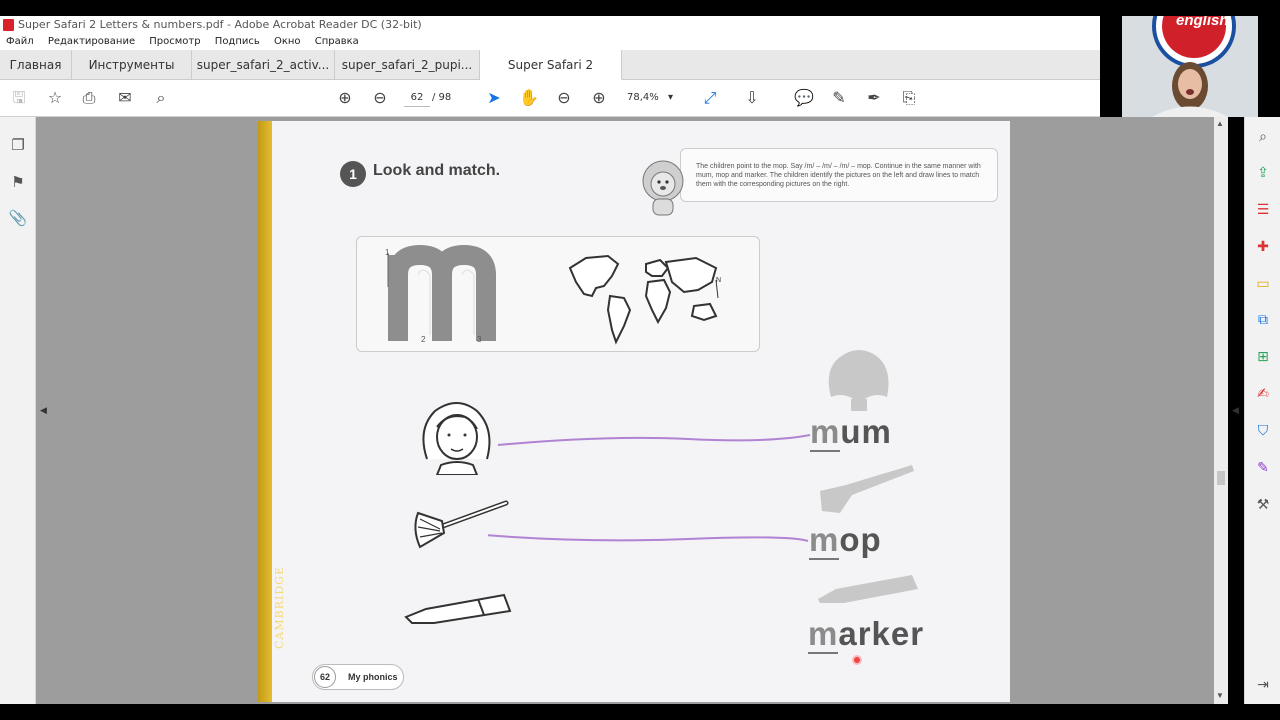  Describe the element at coordinates (18, 145) in the screenshot. I see `pages-icon: ❐` at that location.